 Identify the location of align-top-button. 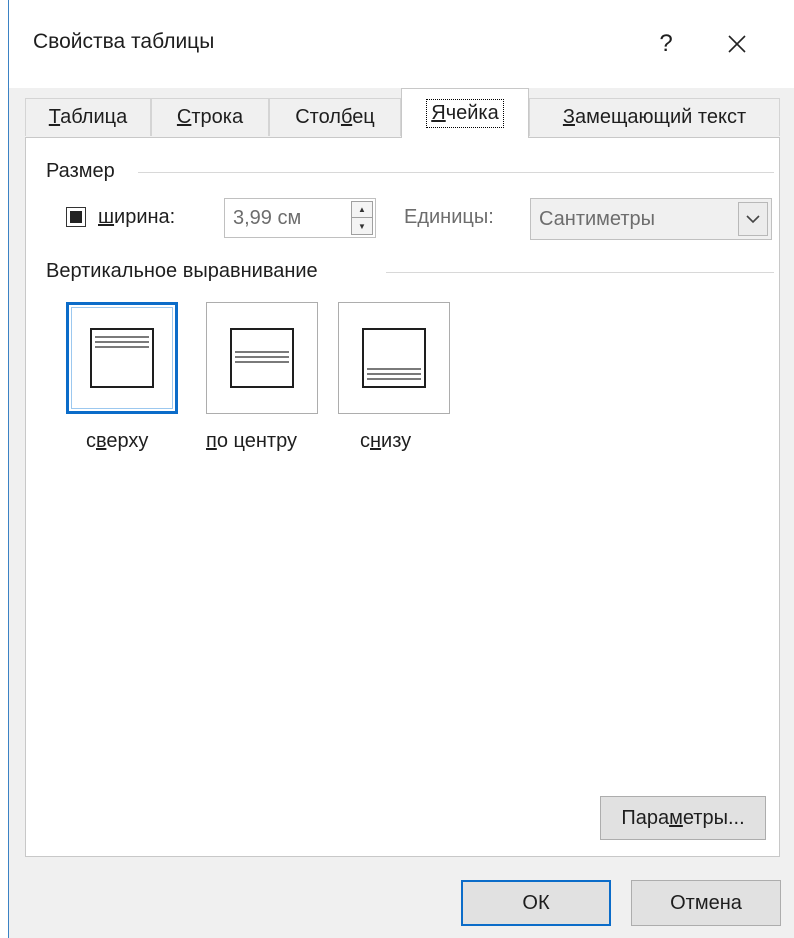
(122, 358).